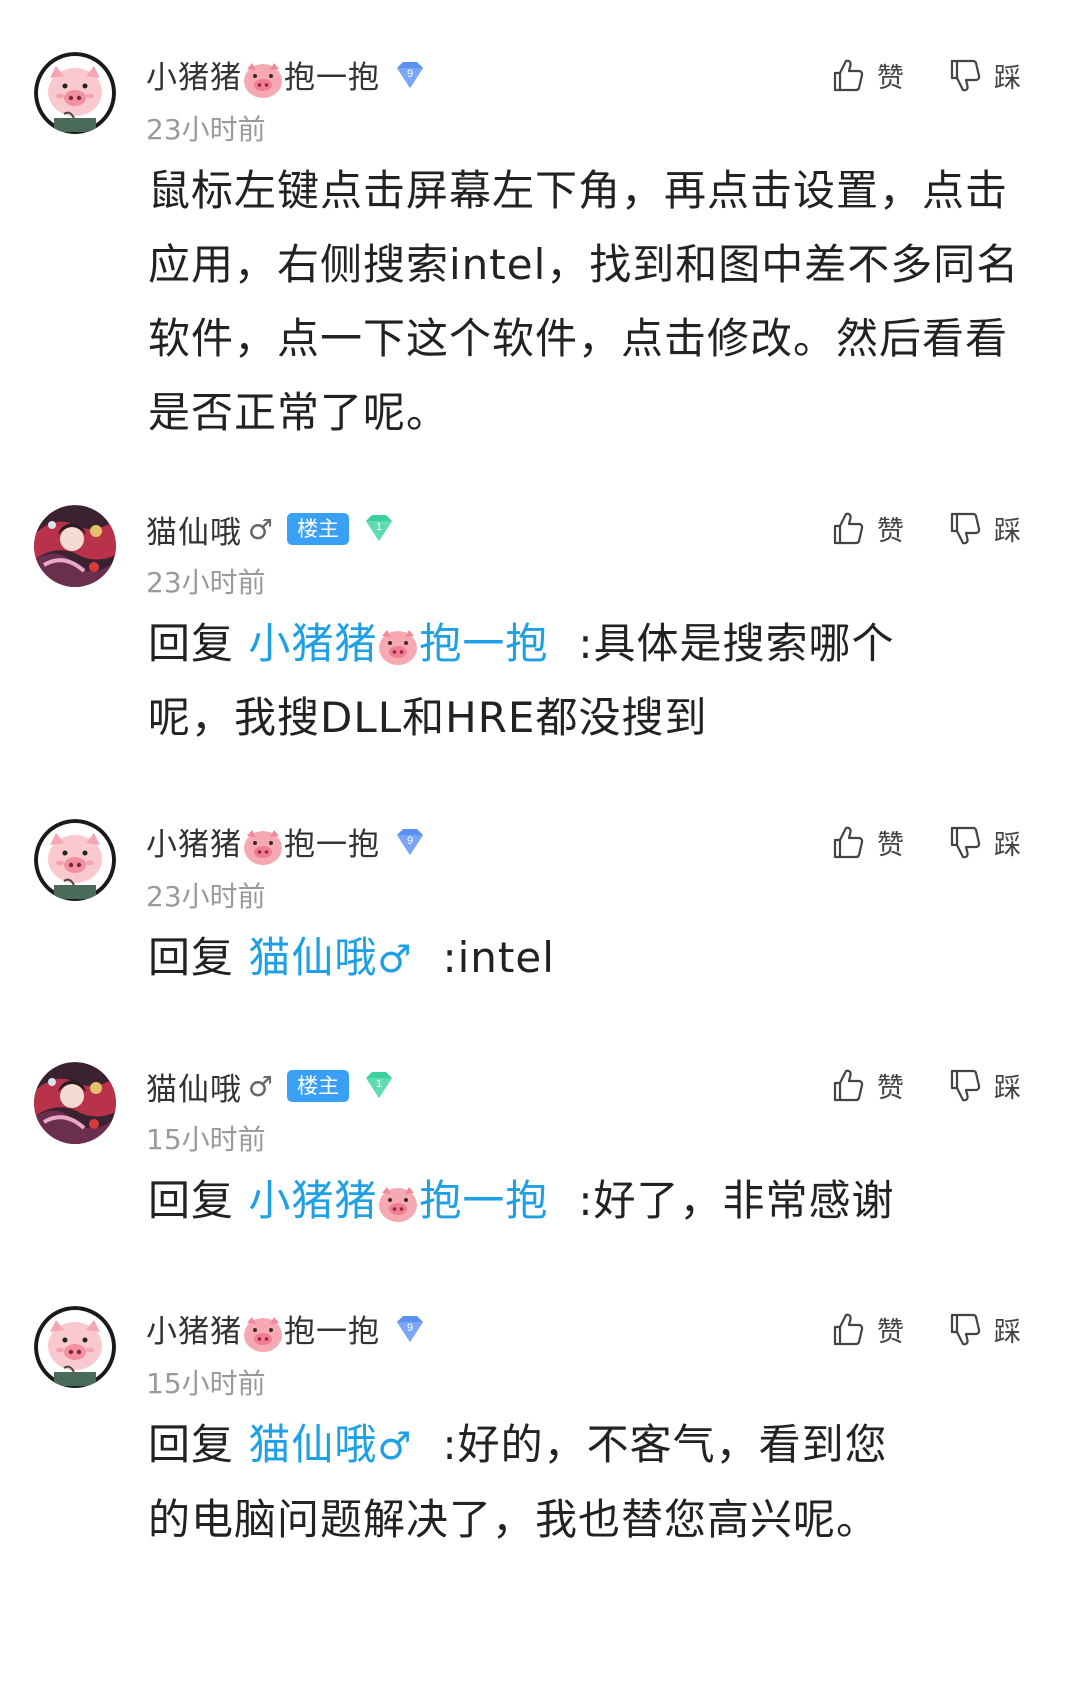 The image size is (1067, 1701). I want to click on reply-text: :好了，非常感谢, so click(736, 1200).